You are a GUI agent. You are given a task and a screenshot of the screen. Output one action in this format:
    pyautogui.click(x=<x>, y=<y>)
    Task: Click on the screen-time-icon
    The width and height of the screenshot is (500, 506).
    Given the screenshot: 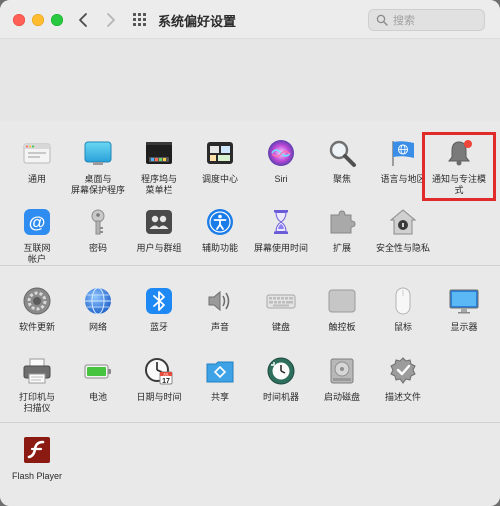 What is the action you would take?
    pyautogui.click(x=281, y=222)
    